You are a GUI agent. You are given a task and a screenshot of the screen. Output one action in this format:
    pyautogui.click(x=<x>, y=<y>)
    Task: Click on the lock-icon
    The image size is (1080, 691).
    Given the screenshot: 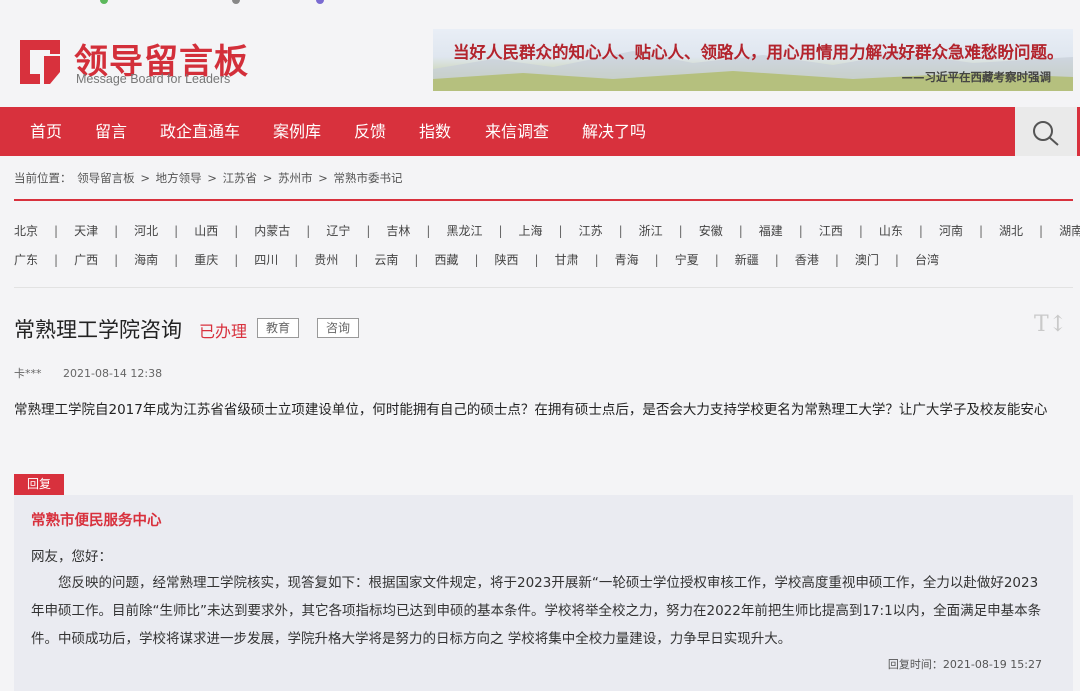 What is the action you would take?
    pyautogui.click(x=236, y=2)
    